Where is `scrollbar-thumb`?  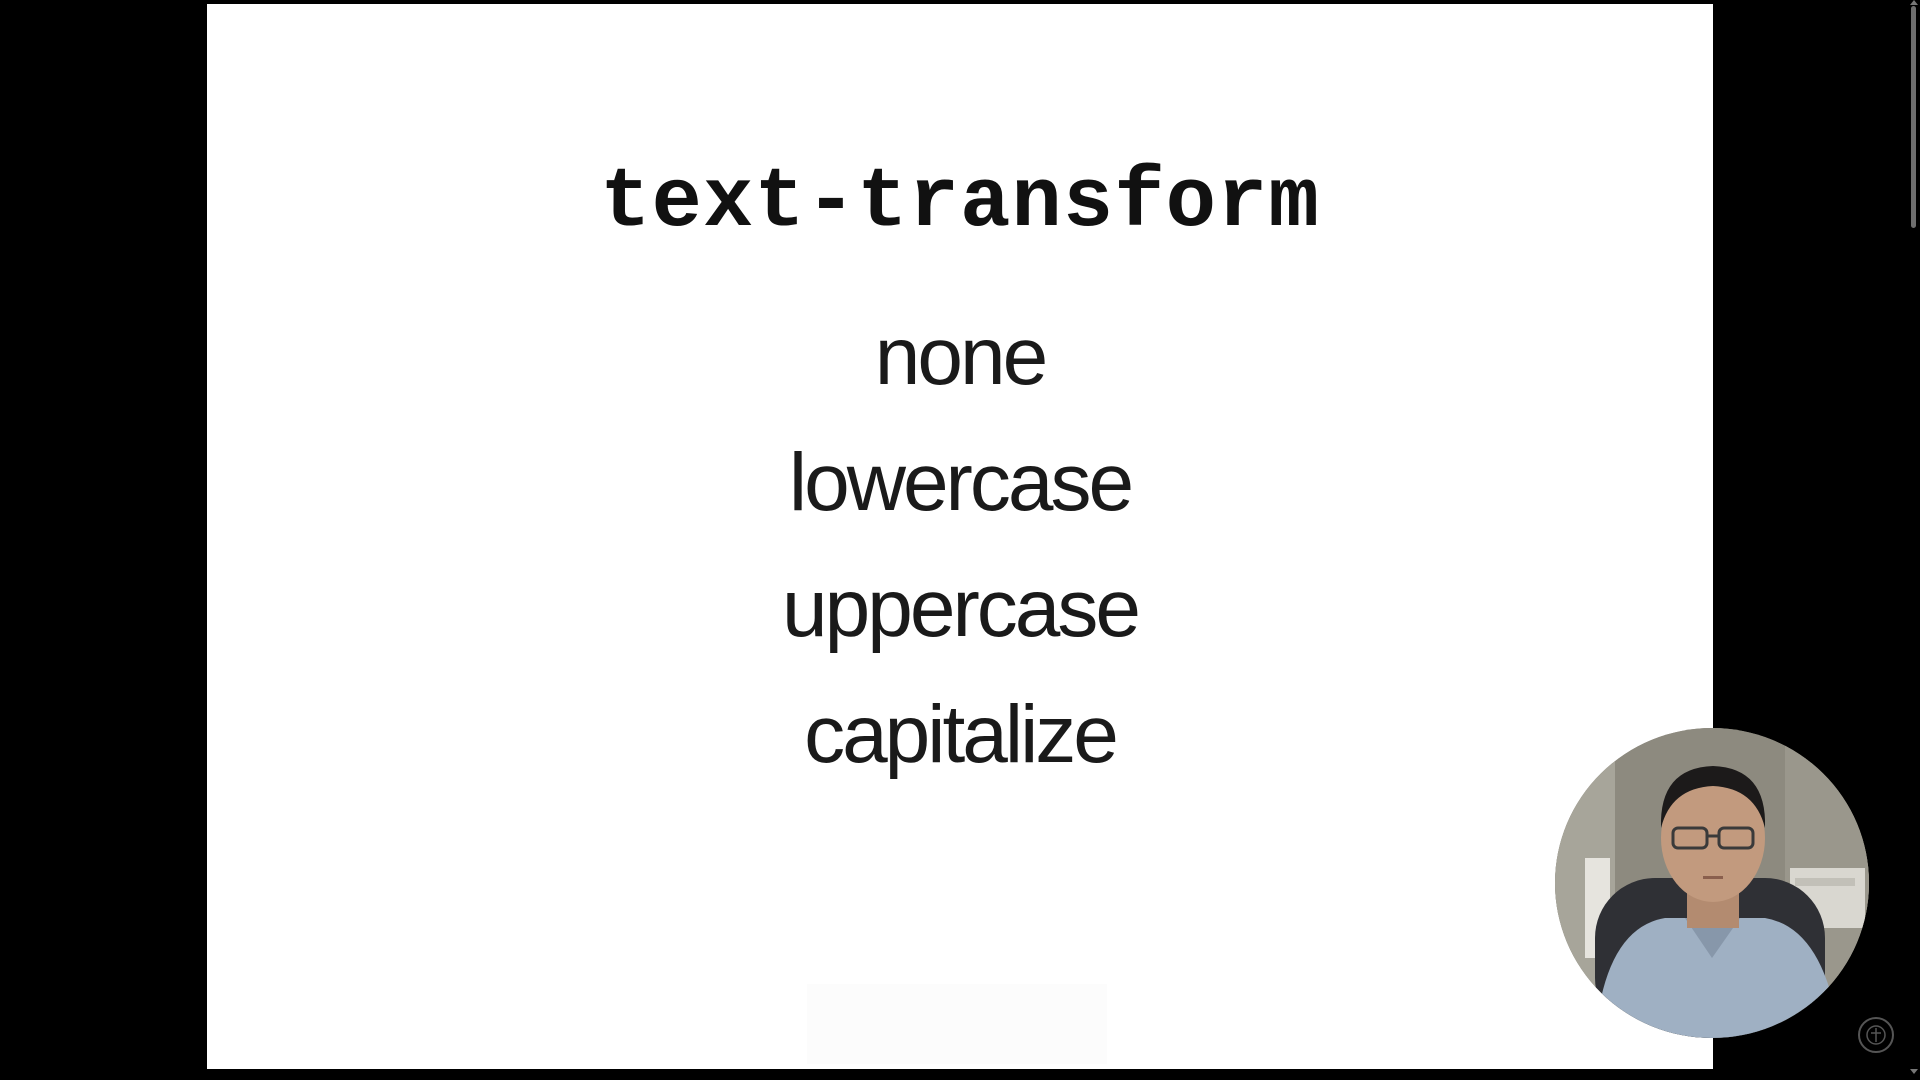 scrollbar-thumb is located at coordinates (1913, 117).